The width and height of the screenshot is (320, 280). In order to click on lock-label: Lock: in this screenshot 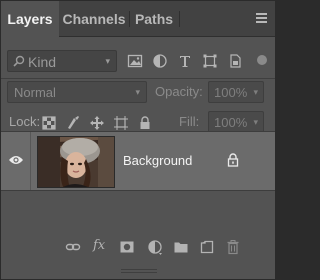, I will do `click(25, 121)`.